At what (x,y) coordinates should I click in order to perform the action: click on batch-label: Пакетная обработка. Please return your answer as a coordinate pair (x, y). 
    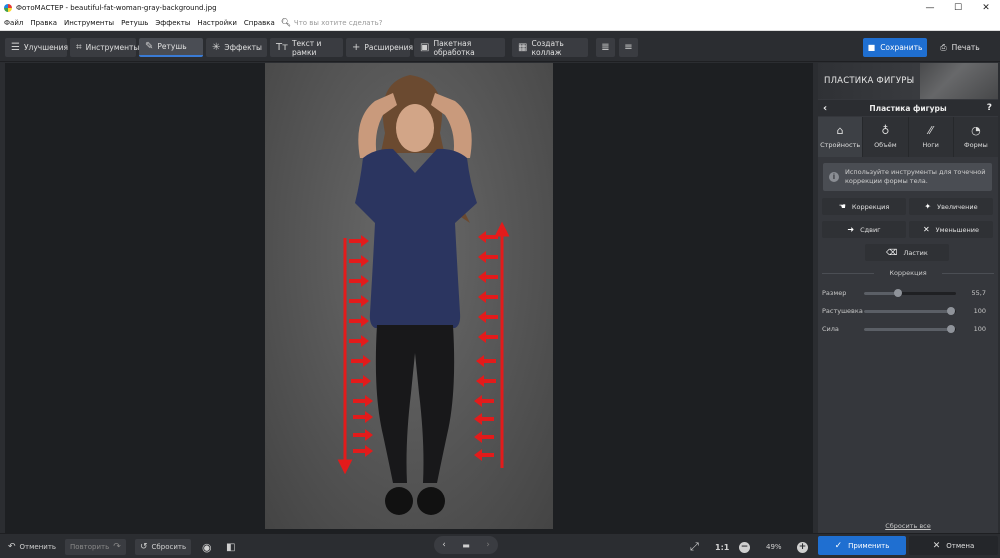
    Looking at the image, I should click on (454, 47).